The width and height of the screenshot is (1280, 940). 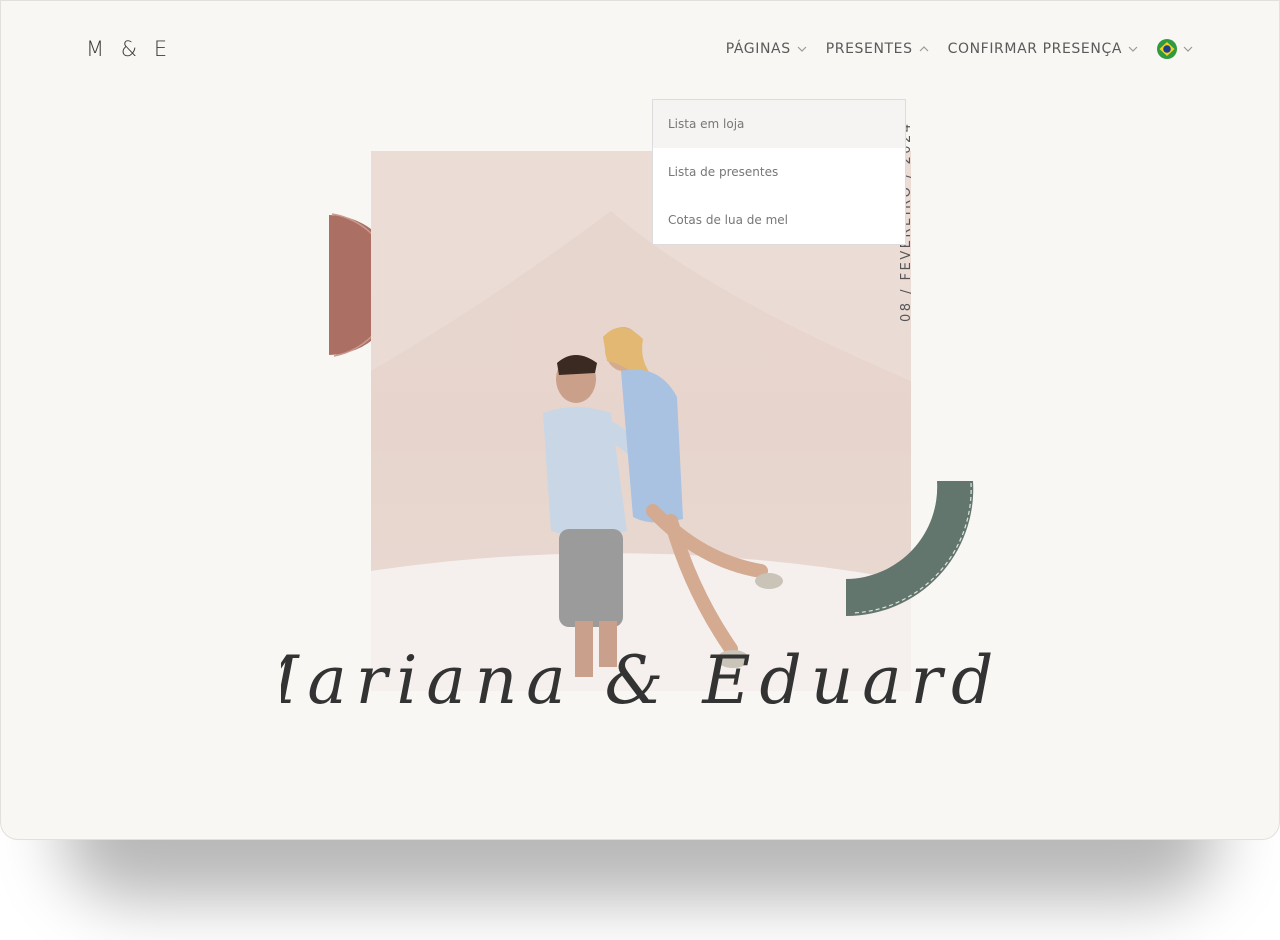 I want to click on nav-item-paginas: PÁGINAS, so click(x=767, y=49).